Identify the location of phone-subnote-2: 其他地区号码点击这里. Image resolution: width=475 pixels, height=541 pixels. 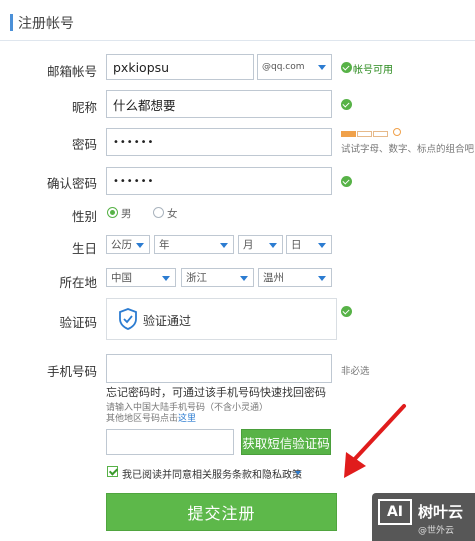
(151, 417).